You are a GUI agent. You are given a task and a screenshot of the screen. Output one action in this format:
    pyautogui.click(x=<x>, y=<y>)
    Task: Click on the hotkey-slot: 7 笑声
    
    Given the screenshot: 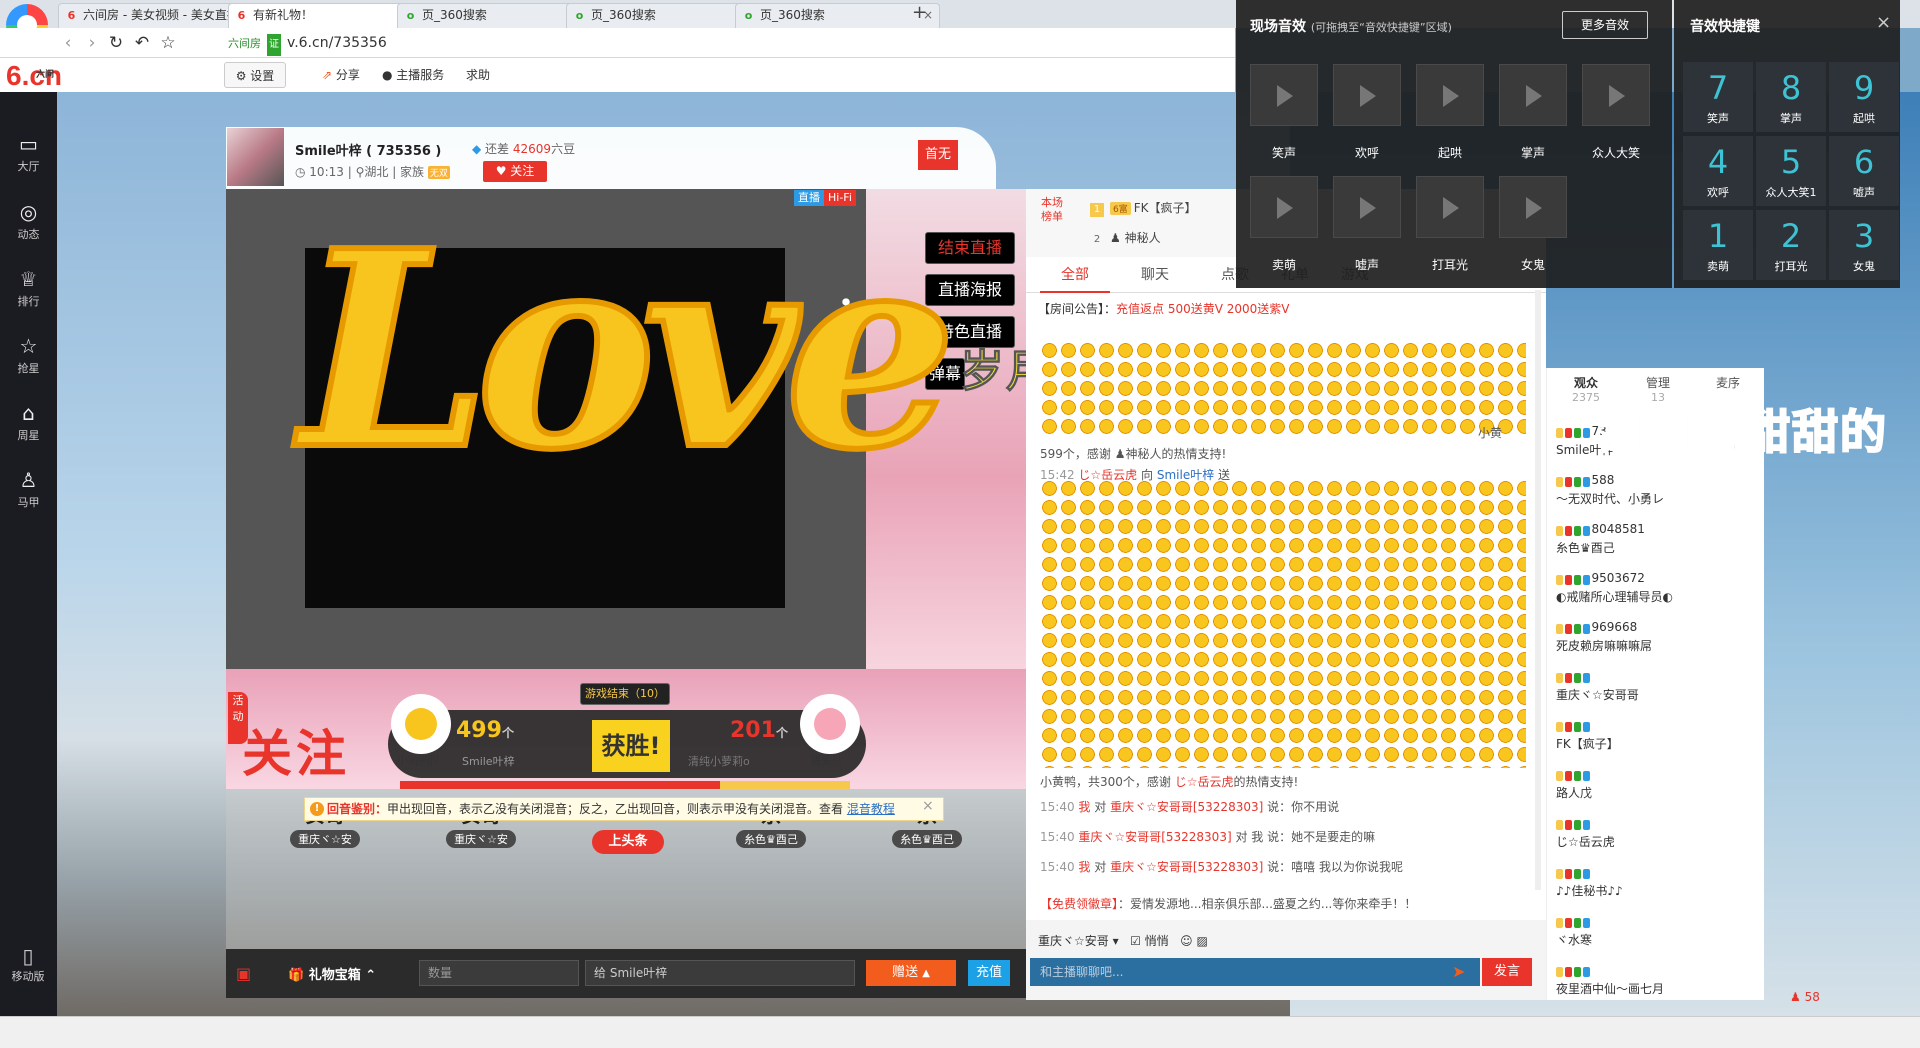 What is the action you would take?
    pyautogui.click(x=1718, y=97)
    